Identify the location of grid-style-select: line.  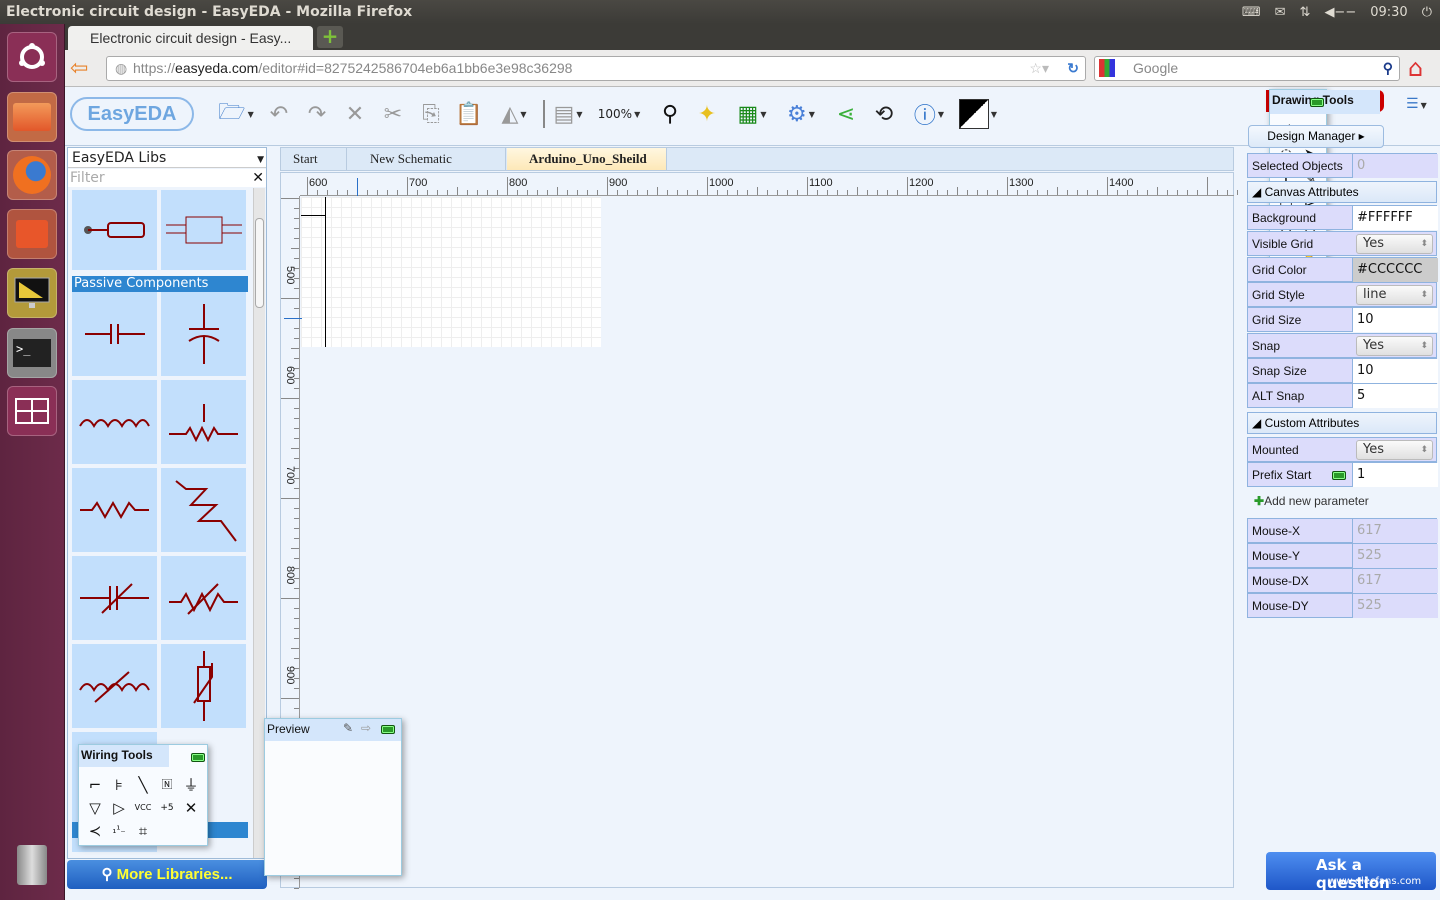
(1394, 295).